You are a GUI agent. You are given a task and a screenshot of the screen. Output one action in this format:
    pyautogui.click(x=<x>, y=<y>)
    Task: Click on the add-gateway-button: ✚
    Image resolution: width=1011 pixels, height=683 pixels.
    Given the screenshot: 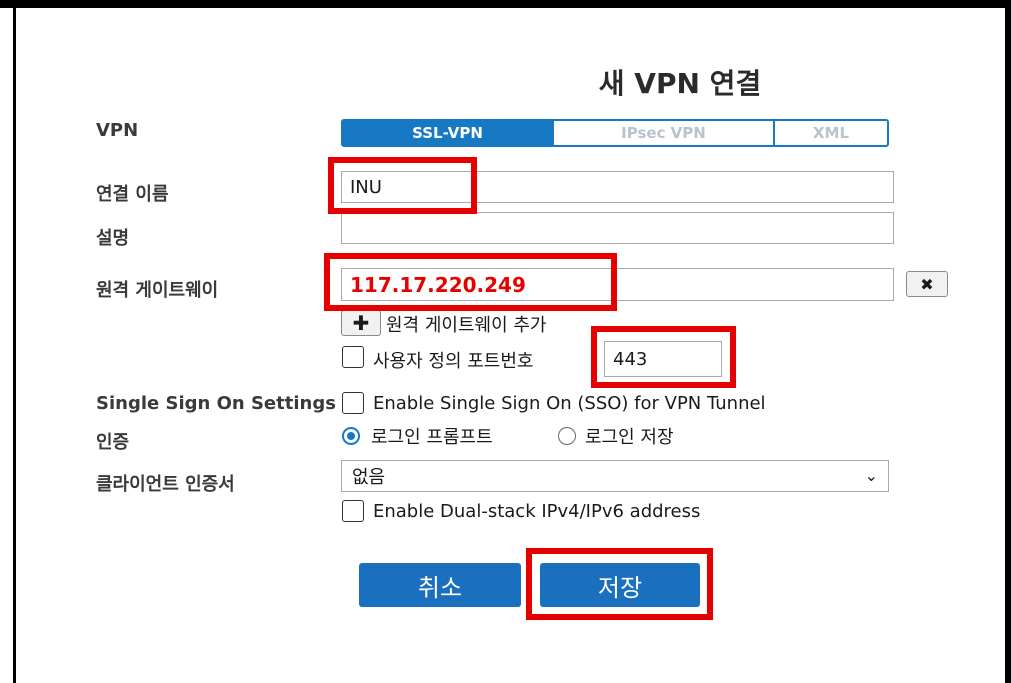 What is the action you would take?
    pyautogui.click(x=361, y=323)
    